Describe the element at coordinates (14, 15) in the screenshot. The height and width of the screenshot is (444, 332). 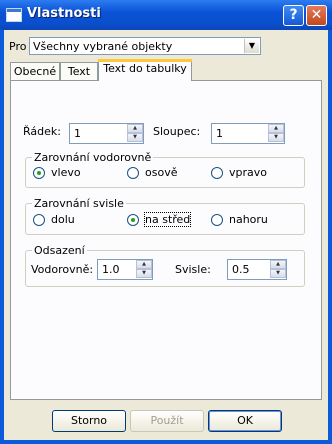
I see `window-icon` at that location.